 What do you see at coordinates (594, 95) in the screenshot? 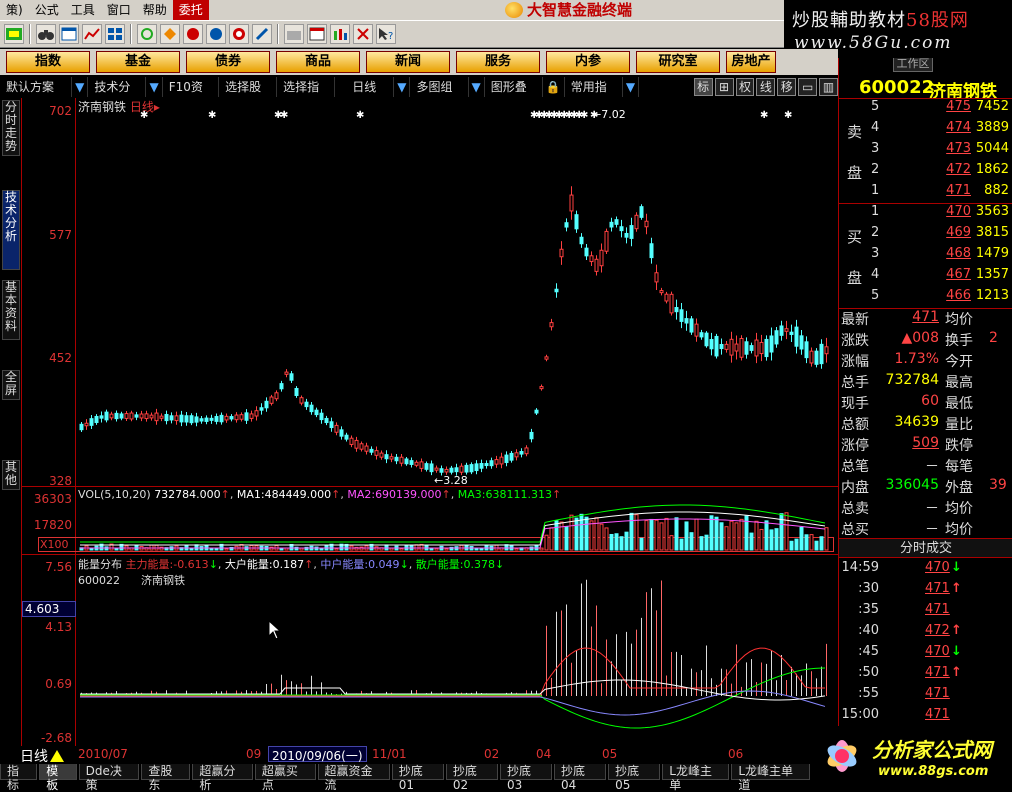
I see `common-indicator-button: 常用指标` at bounding box center [594, 95].